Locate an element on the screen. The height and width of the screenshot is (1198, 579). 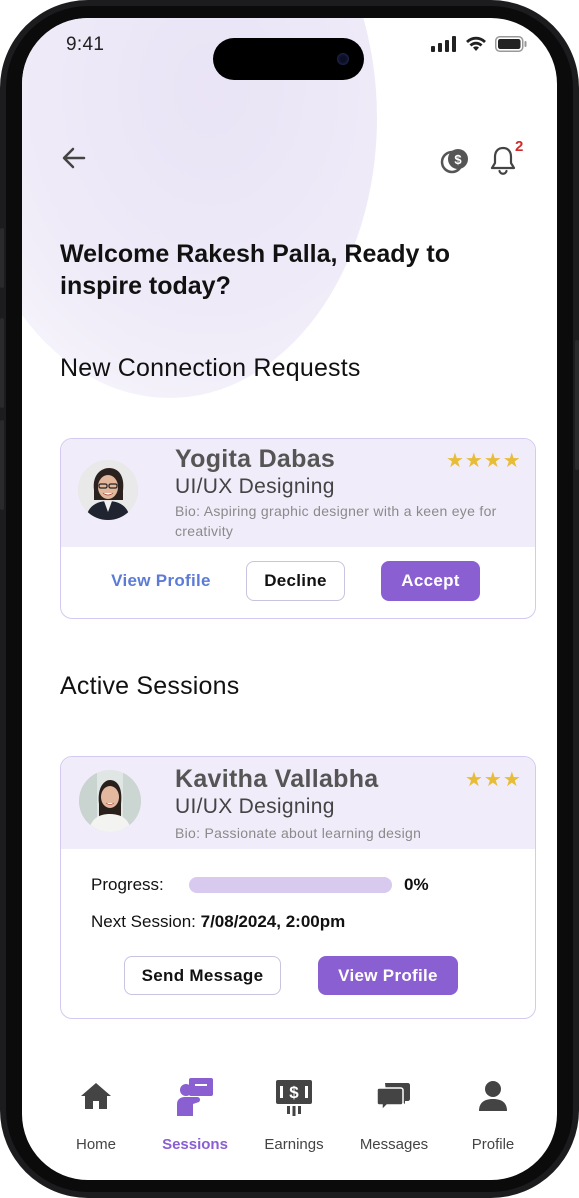
messages-icon is located at coordinates (394, 1096).